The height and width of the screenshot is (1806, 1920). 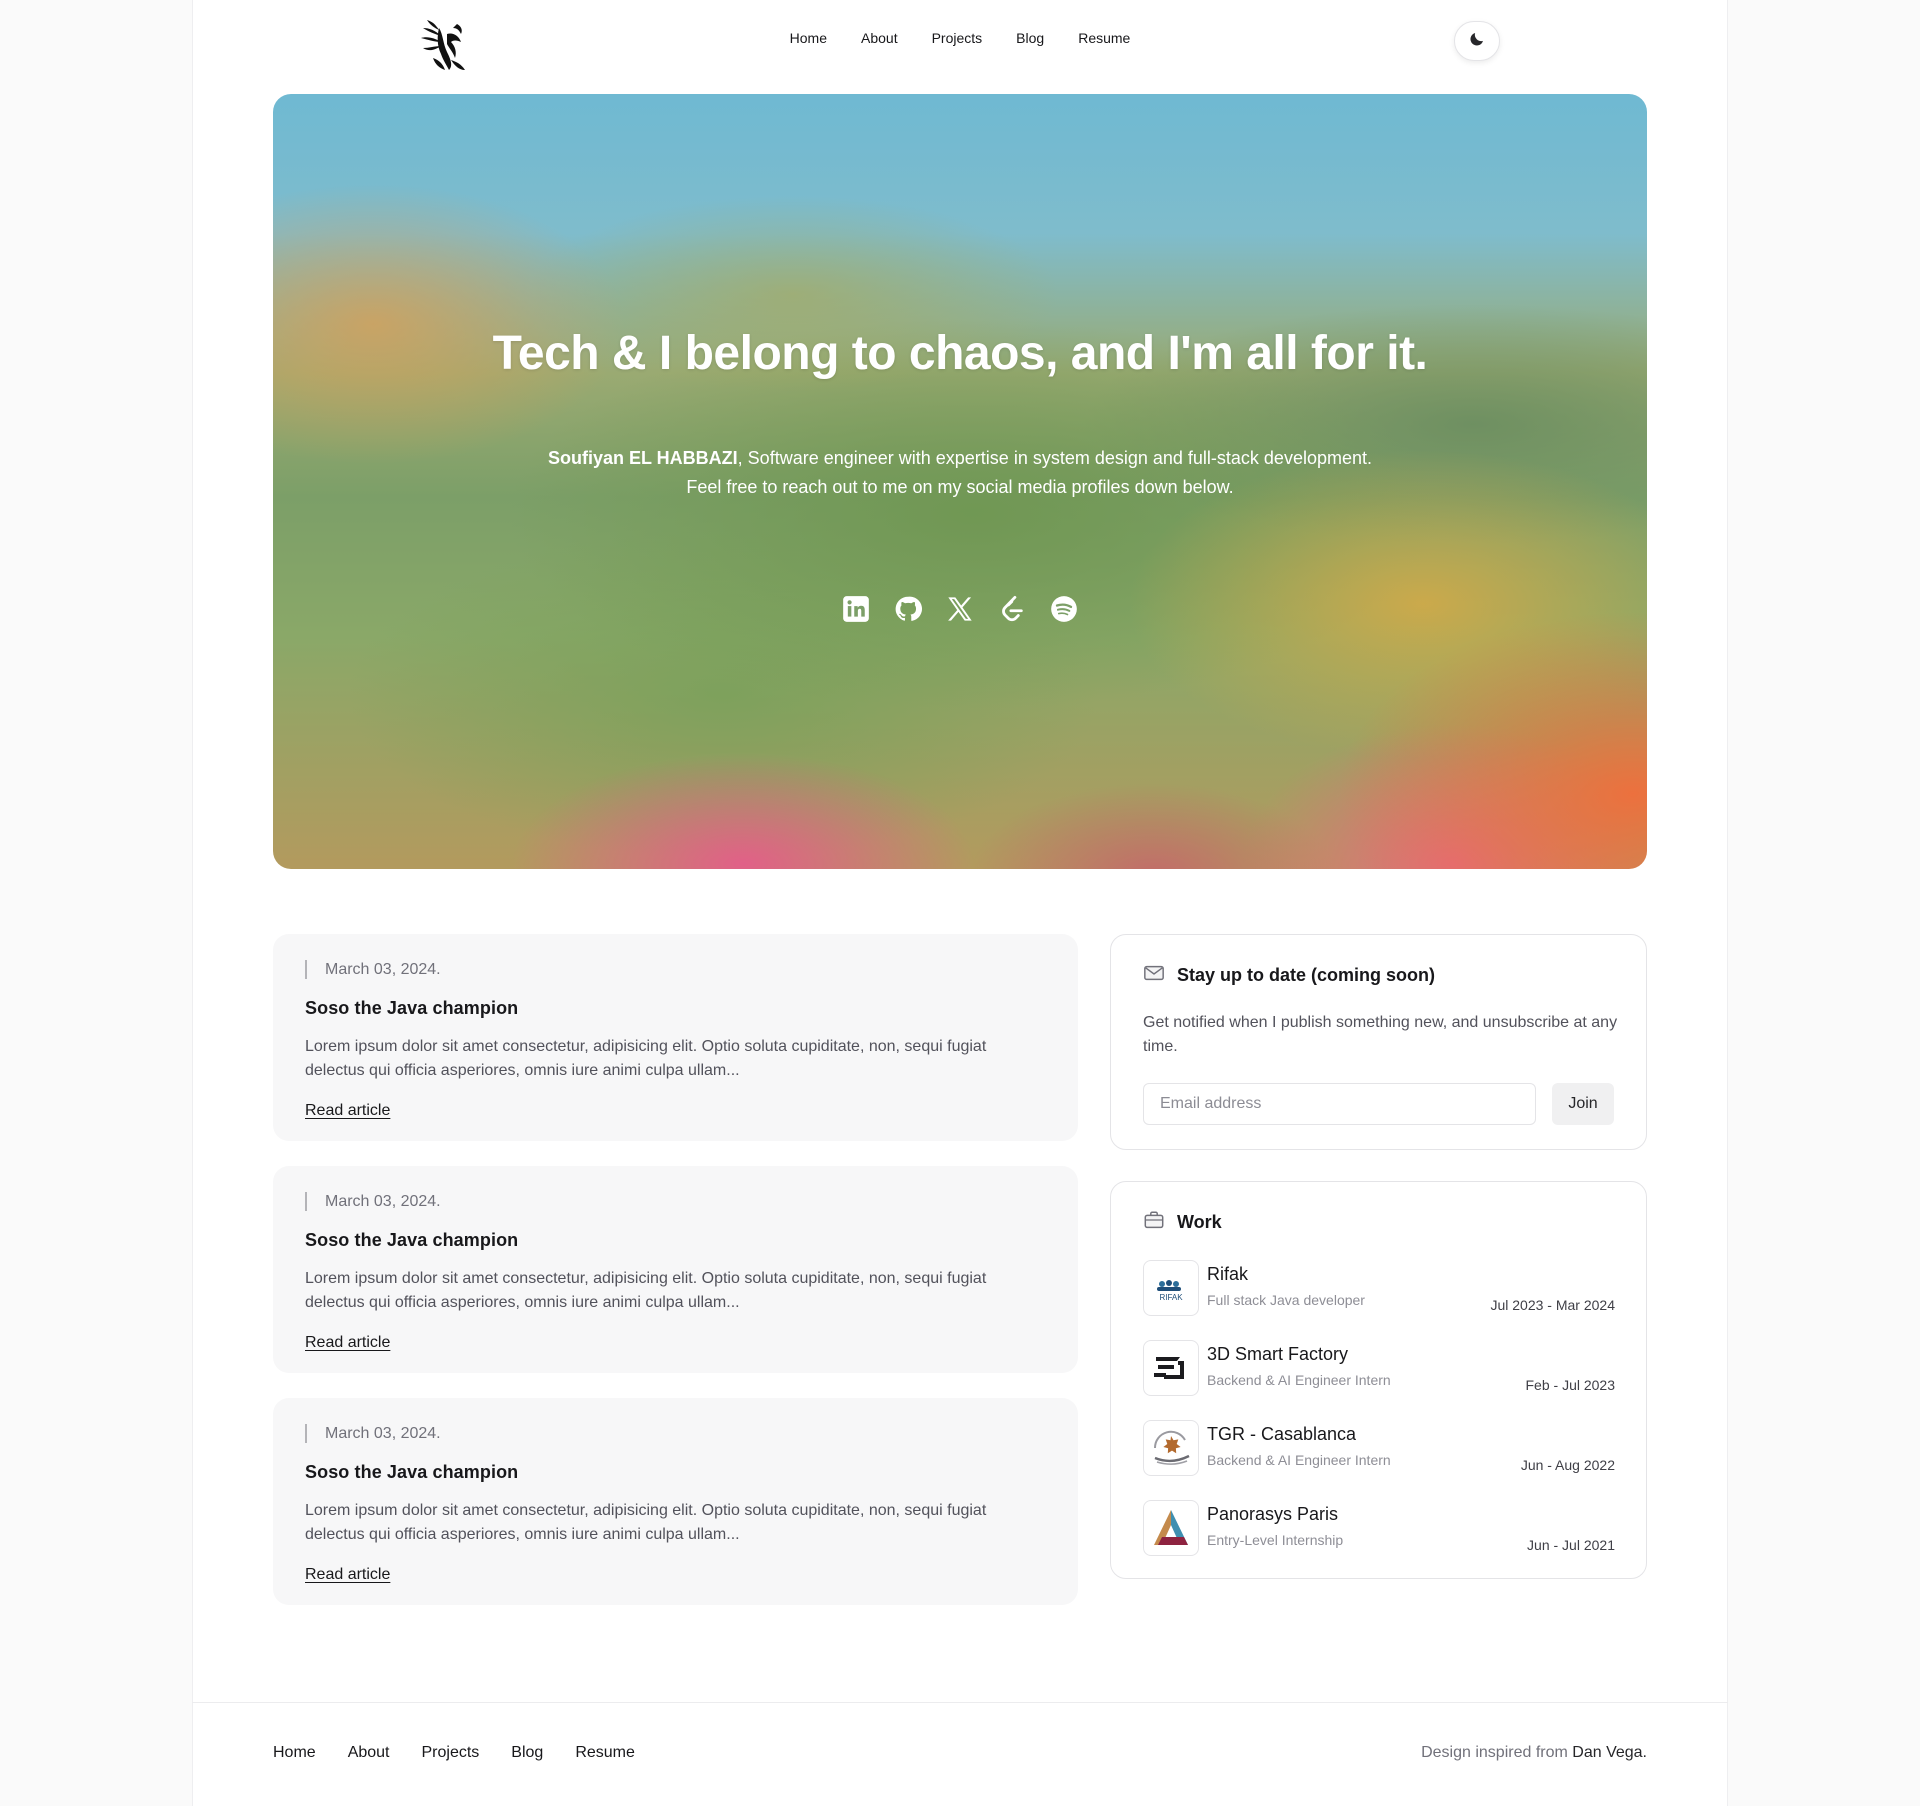 I want to click on join-button: Join, so click(x=1583, y=1104).